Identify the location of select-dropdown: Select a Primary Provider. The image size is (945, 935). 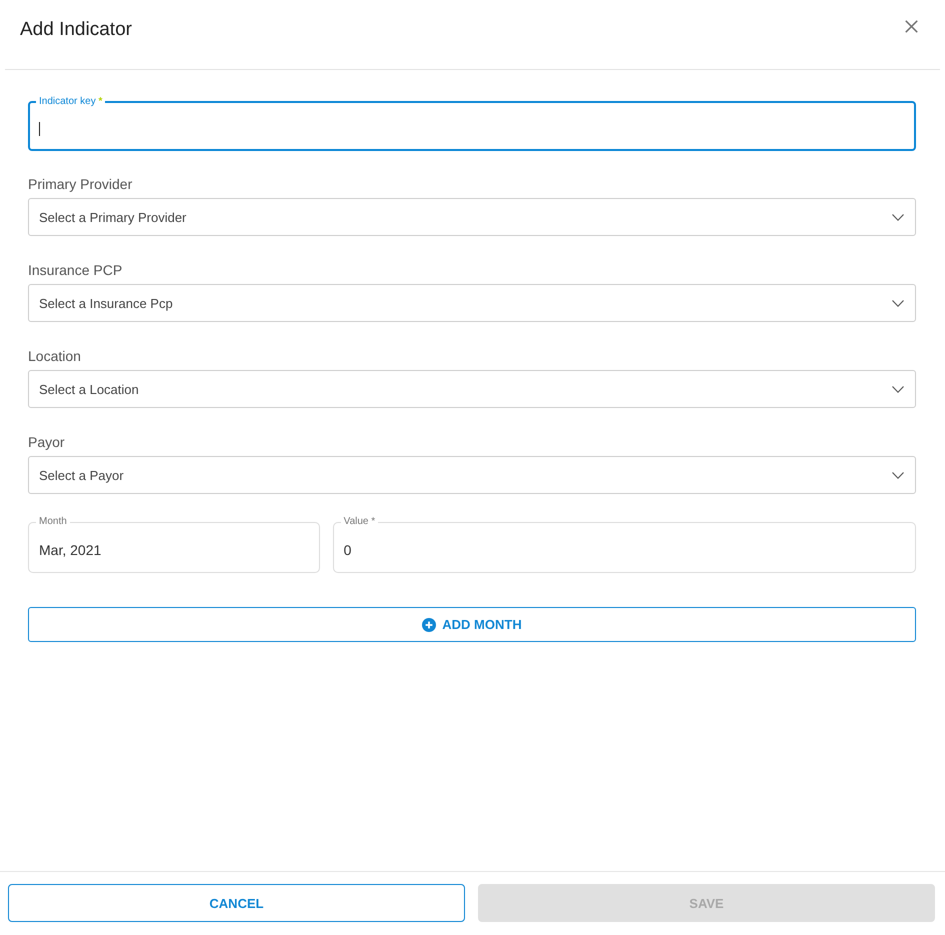
(472, 217).